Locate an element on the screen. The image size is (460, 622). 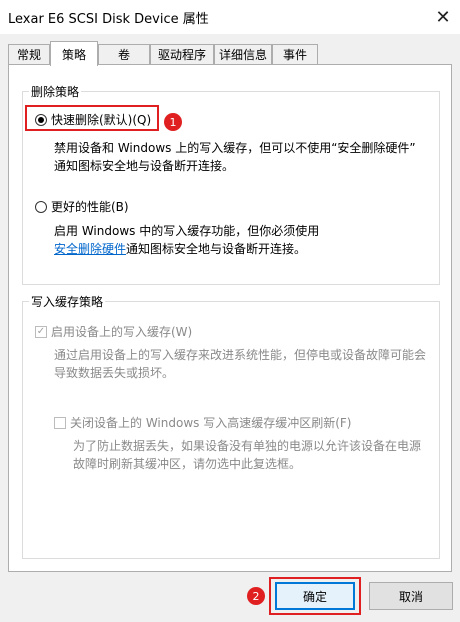
tab-strip: 常规 策略 卷 驱动程序 详细信息 事件 is located at coordinates (230, 53).